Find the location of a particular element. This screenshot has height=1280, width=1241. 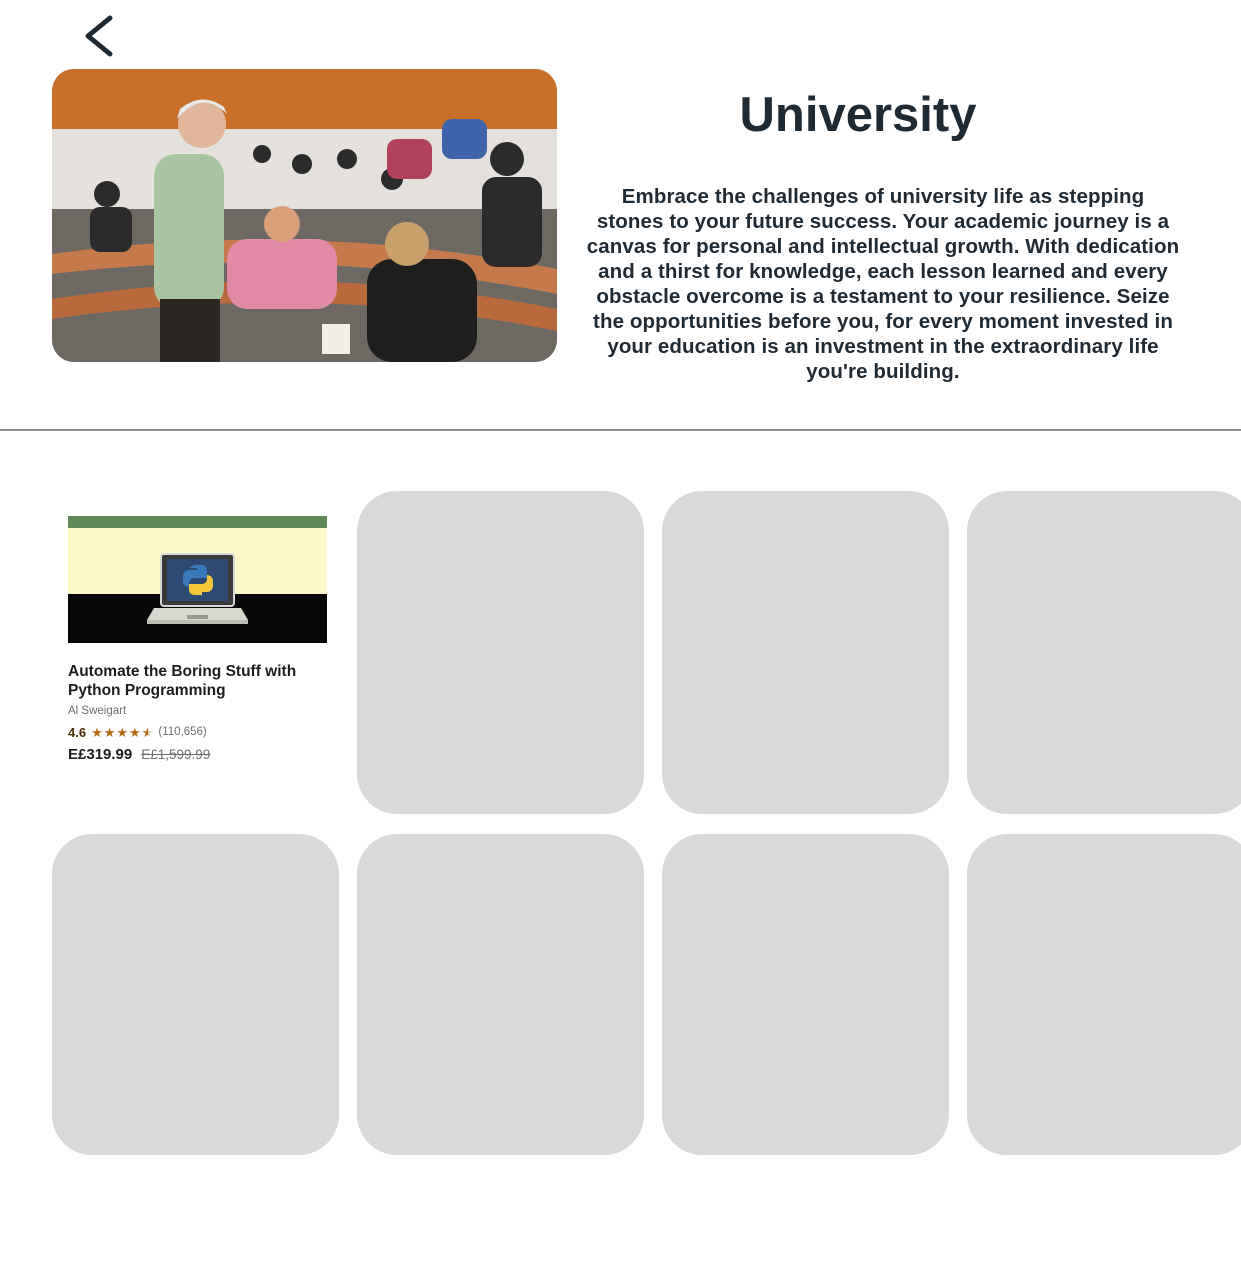

rating-value: 4.6 is located at coordinates (77, 732).